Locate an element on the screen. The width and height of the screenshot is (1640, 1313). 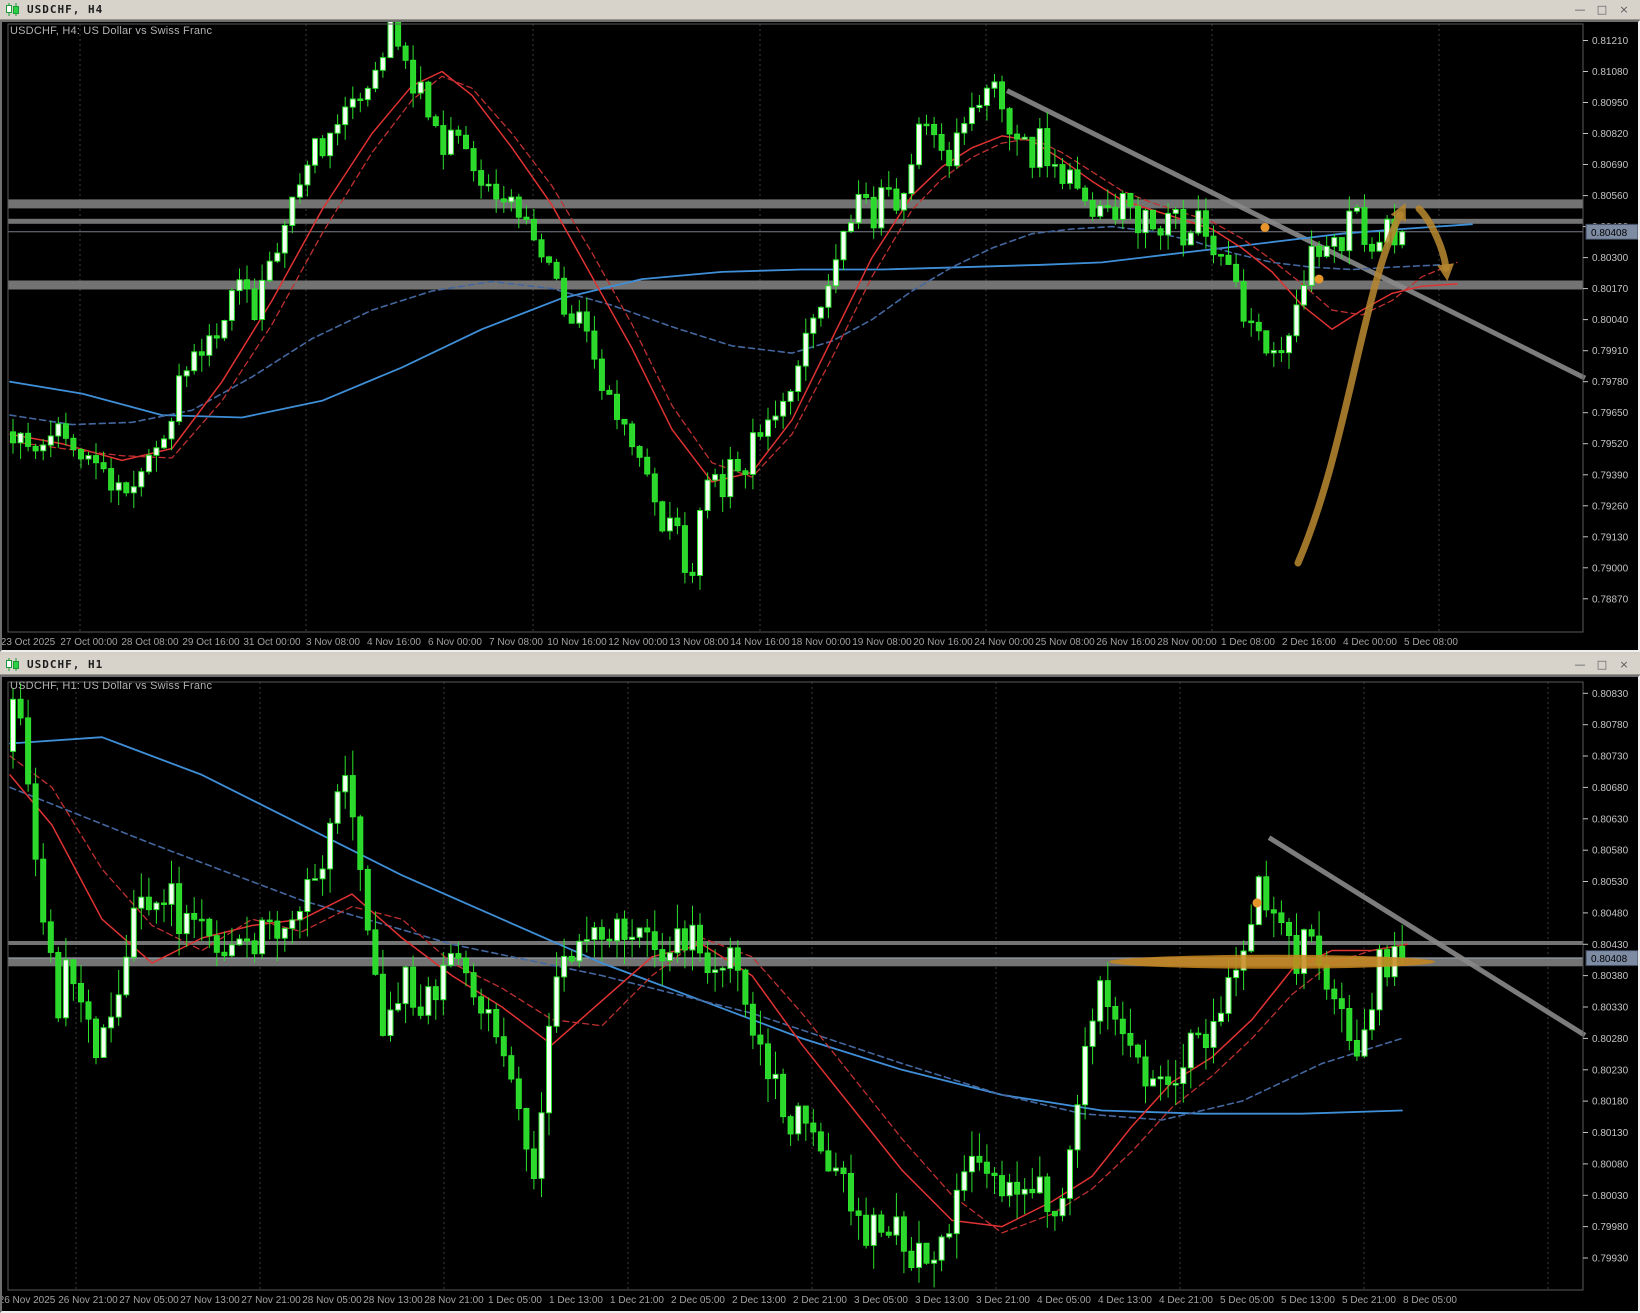
window-titlebar-h4: USDCHF, H4 — □ × is located at coordinates (820, 10).